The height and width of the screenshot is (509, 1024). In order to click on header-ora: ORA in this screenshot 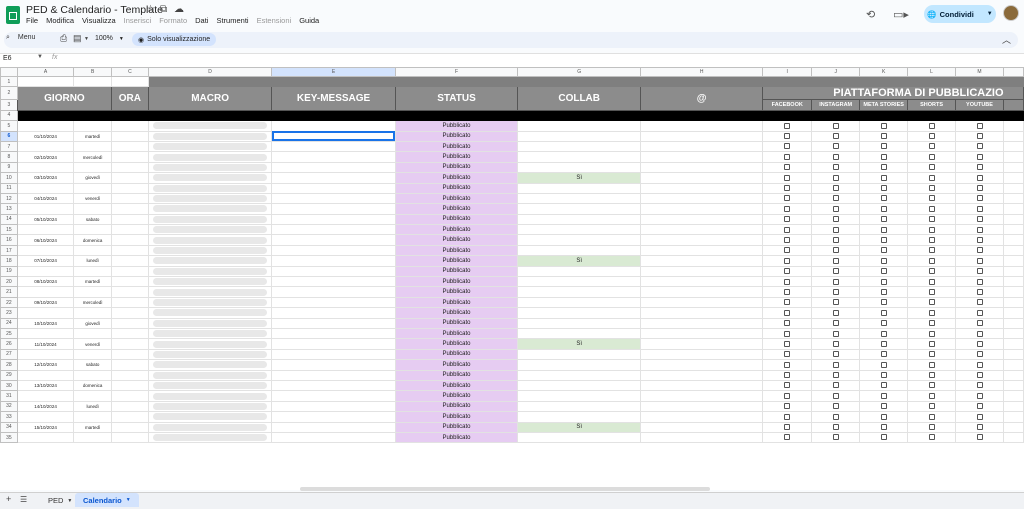, I will do `click(130, 98)`.